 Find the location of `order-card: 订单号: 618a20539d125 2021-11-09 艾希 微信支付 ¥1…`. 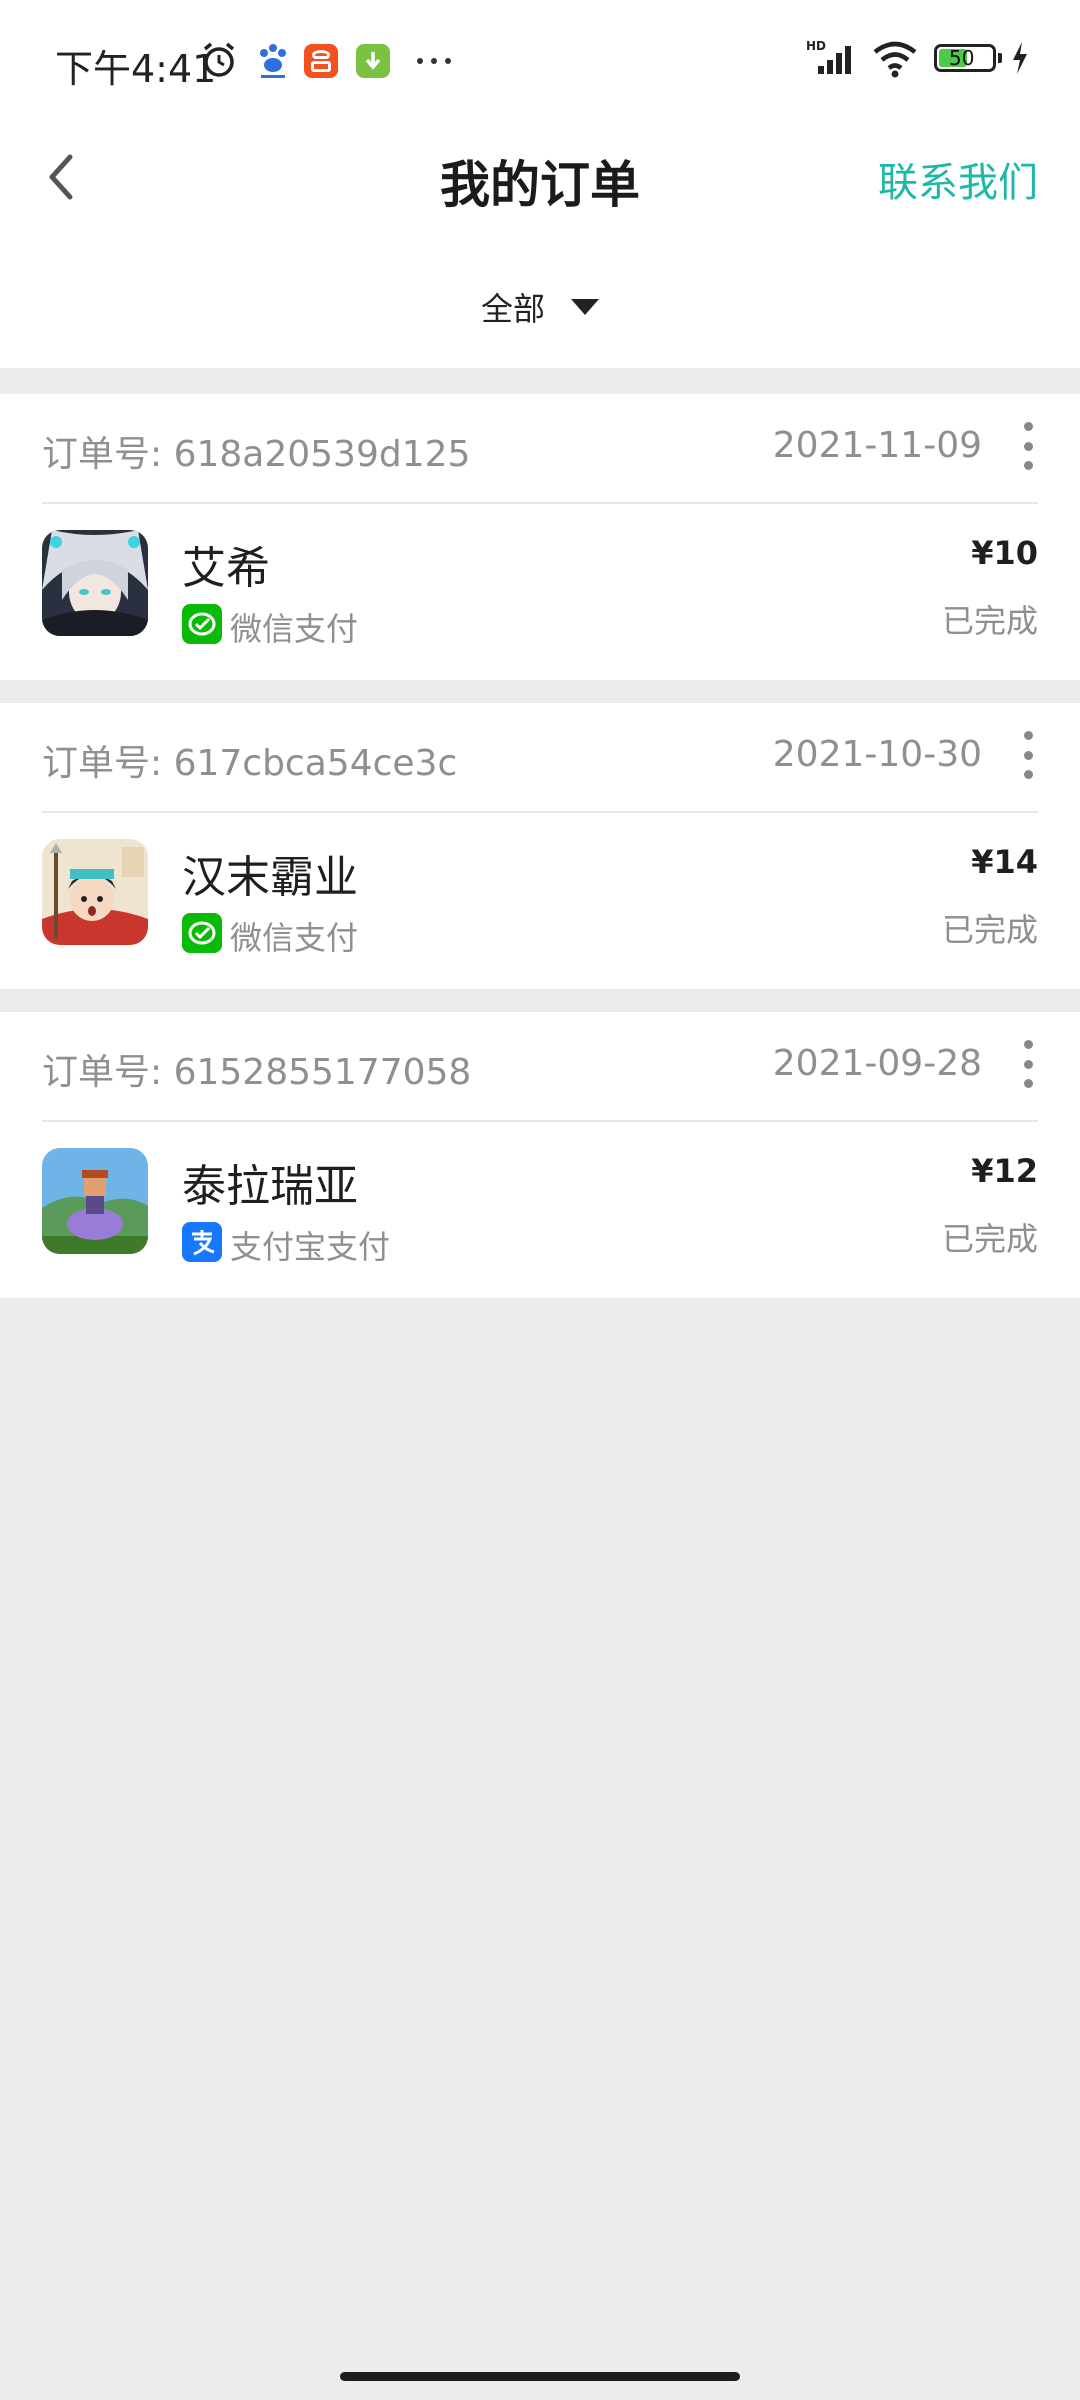

order-card: 订单号: 618a20539d125 2021-11-09 艾希 微信支付 ¥1… is located at coordinates (540, 537).